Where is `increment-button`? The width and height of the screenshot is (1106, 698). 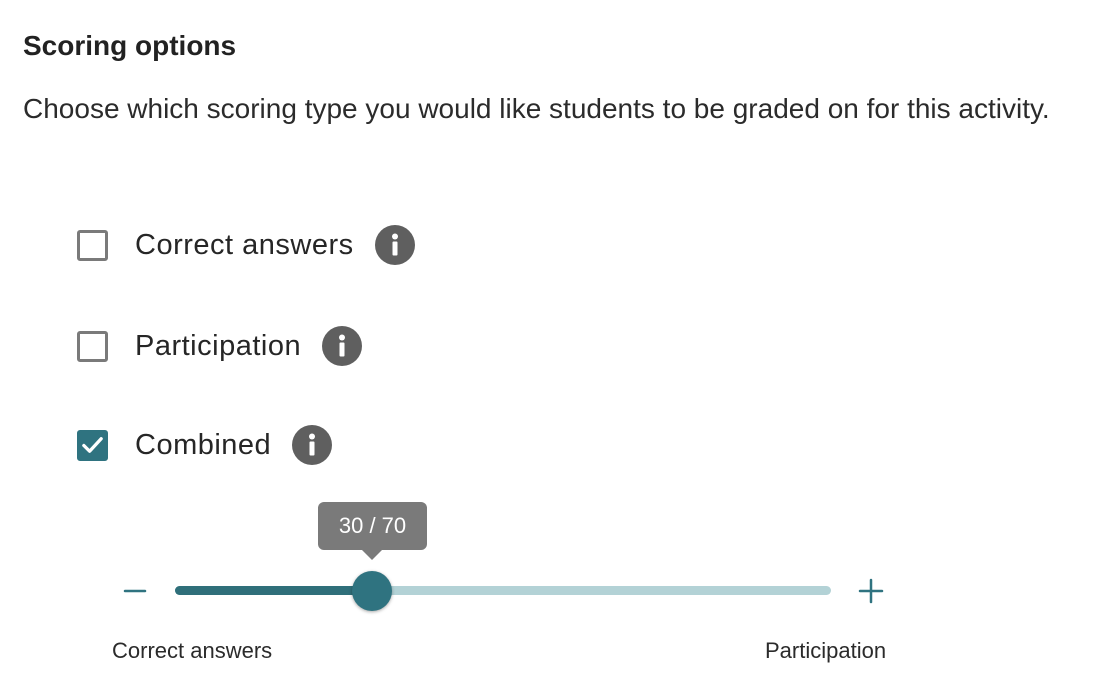 increment-button is located at coordinates (871, 591).